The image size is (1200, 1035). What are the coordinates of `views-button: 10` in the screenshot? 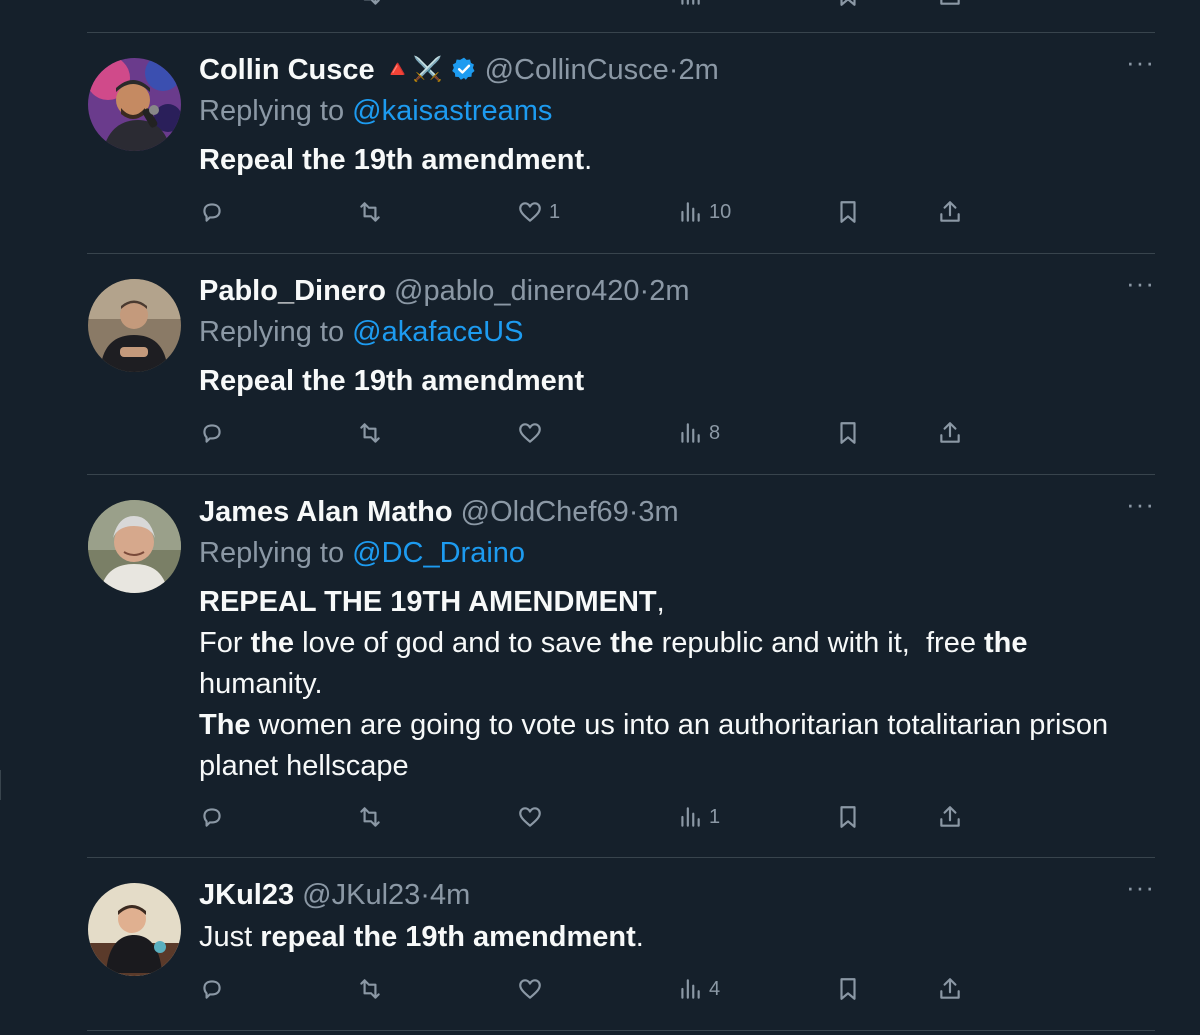 It's located at (704, 212).